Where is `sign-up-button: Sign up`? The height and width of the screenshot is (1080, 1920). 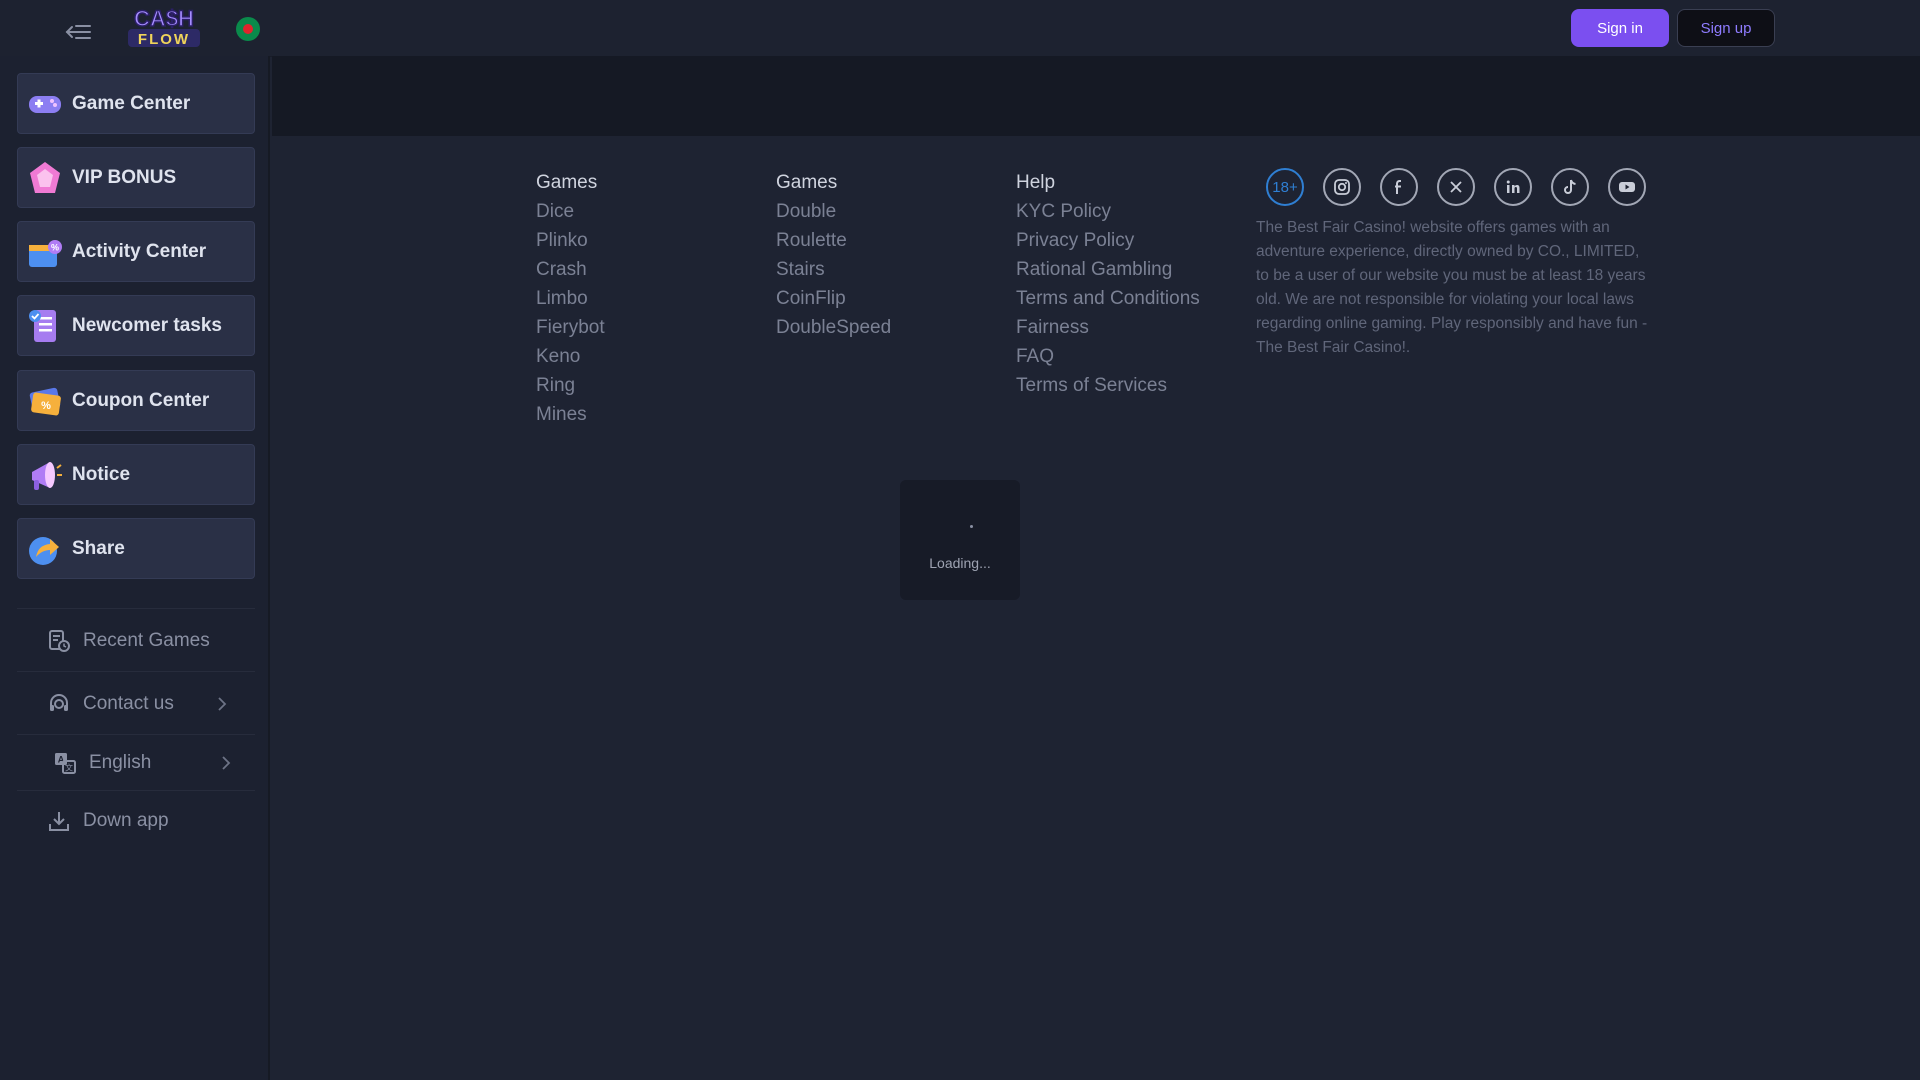 sign-up-button: Sign up is located at coordinates (1726, 28).